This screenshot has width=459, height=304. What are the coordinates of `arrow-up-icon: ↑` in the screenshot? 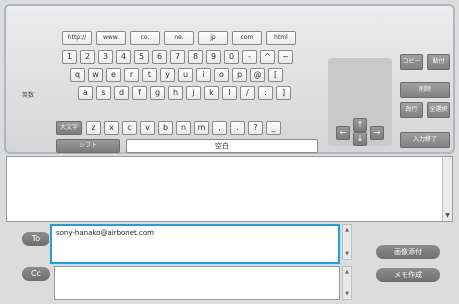 It's located at (360, 125).